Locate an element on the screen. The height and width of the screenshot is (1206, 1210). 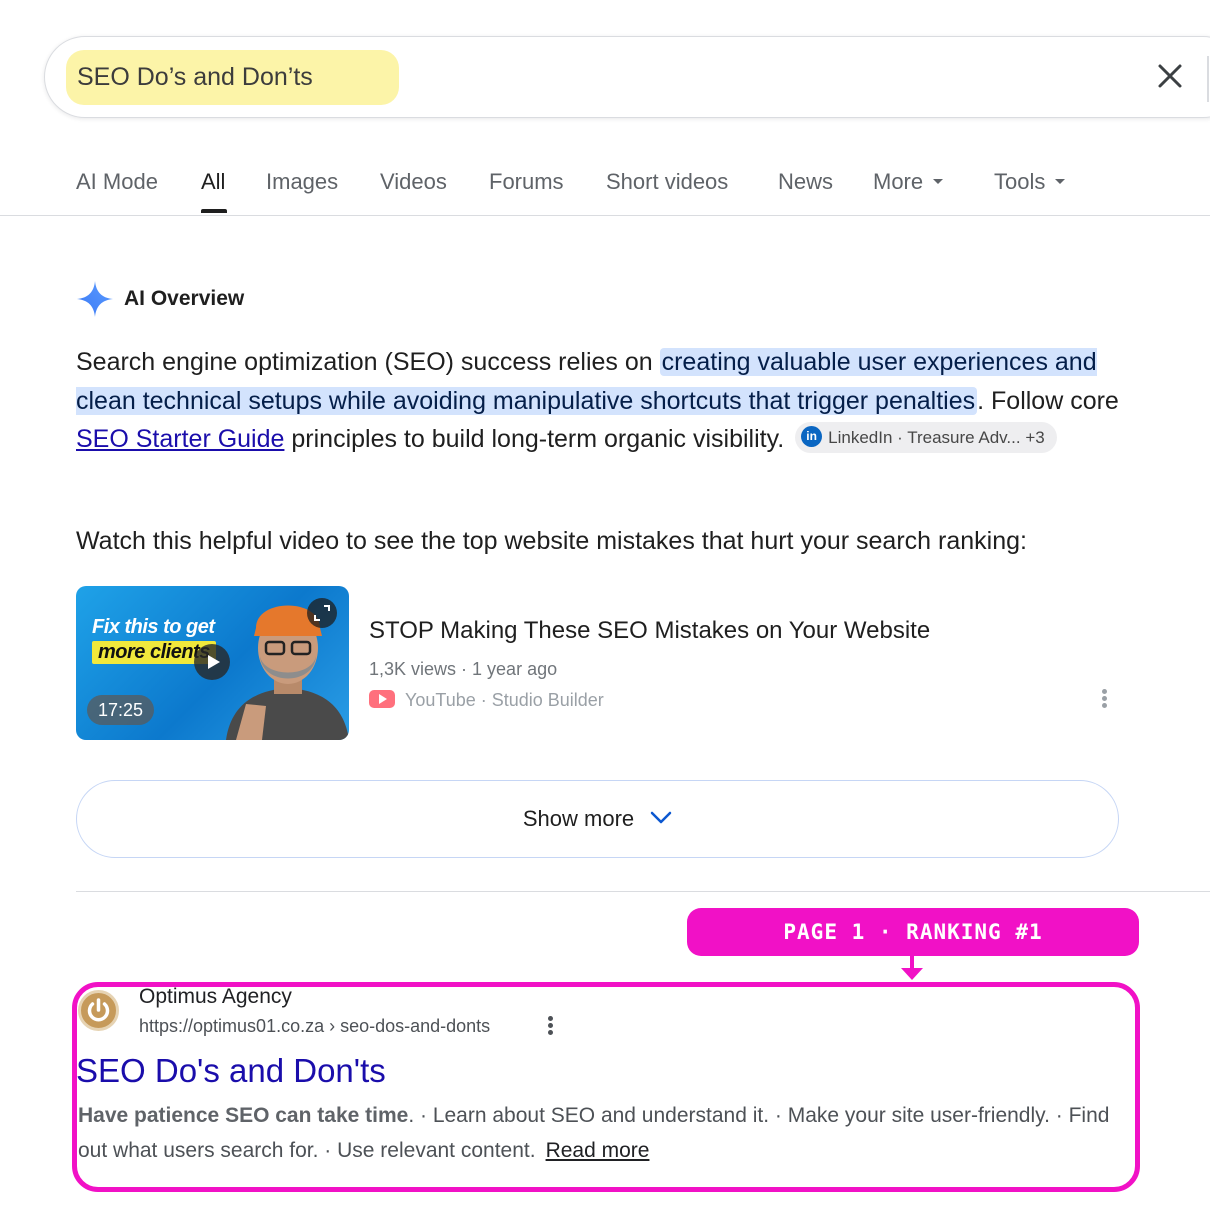
tab-tools: Tools is located at coordinates (1030, 182).